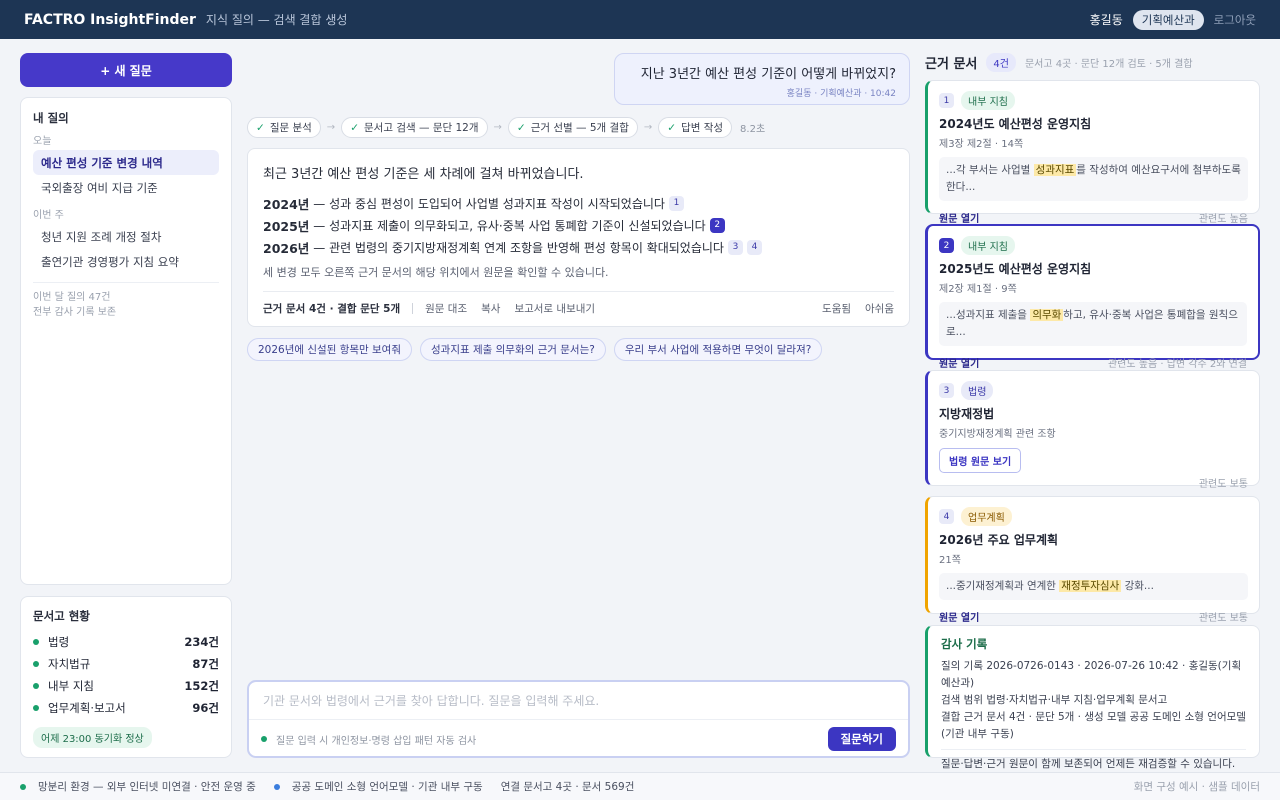 Image resolution: width=1280 pixels, height=800 pixels. Describe the element at coordinates (205, 708) in the screenshot. I see `library-value: 96건` at that location.